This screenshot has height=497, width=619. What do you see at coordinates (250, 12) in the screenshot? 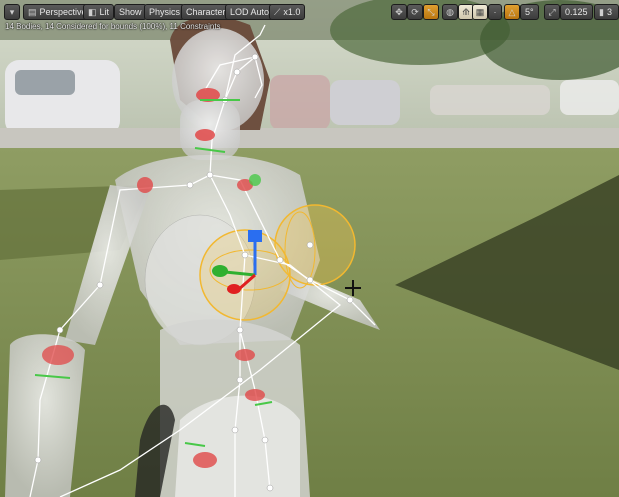
I see `lod-button: LOD Auto` at bounding box center [250, 12].